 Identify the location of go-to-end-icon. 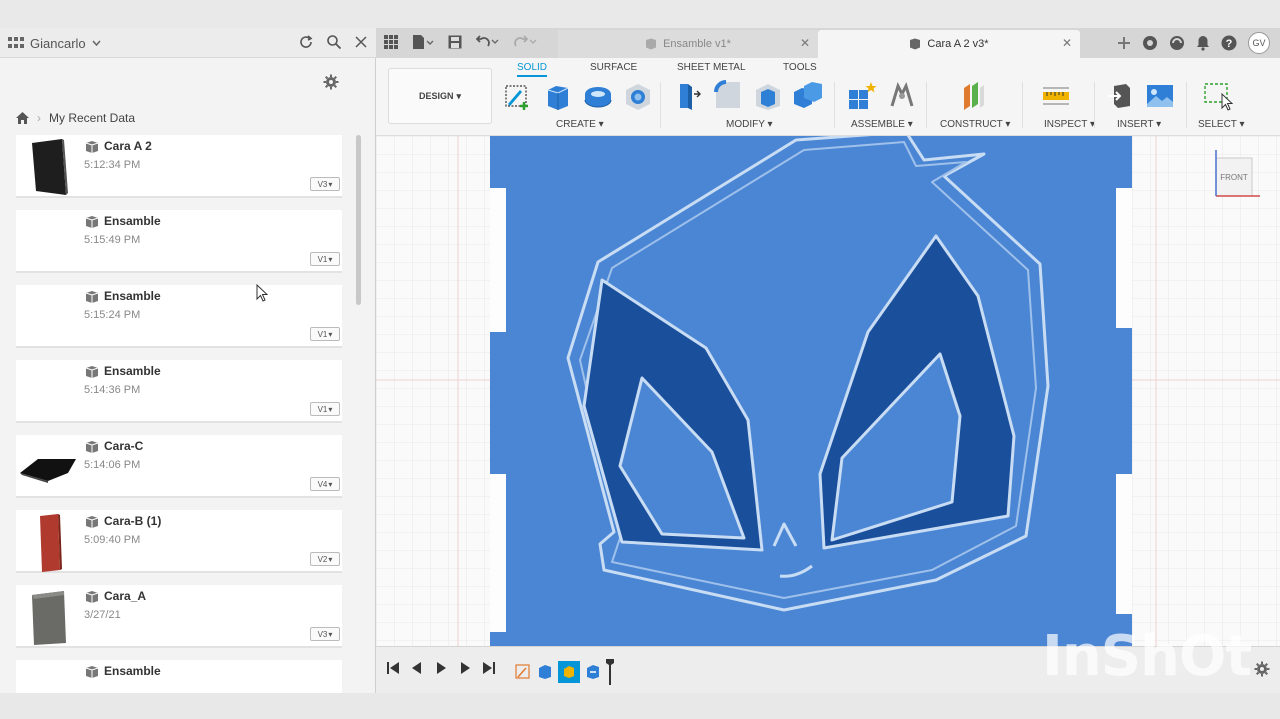
(489, 668).